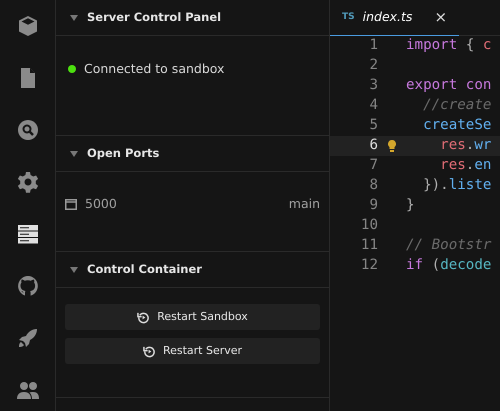  What do you see at coordinates (348, 17) in the screenshot?
I see `file-type-label: TS` at bounding box center [348, 17].